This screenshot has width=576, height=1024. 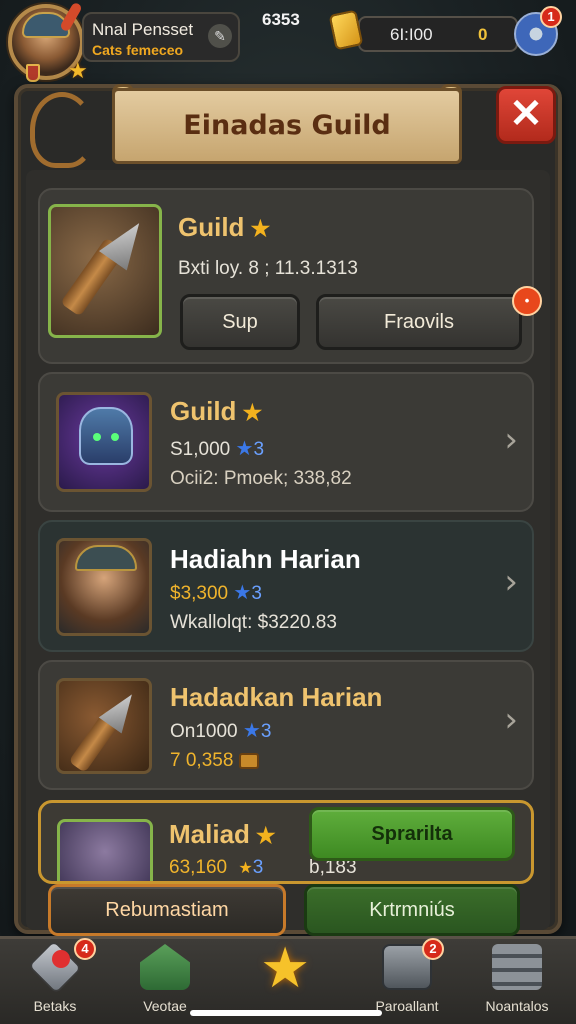 I want to click on list-item: Hadadkan Harian On1000 ★3 7 0,358 ›, so click(x=286, y=725).